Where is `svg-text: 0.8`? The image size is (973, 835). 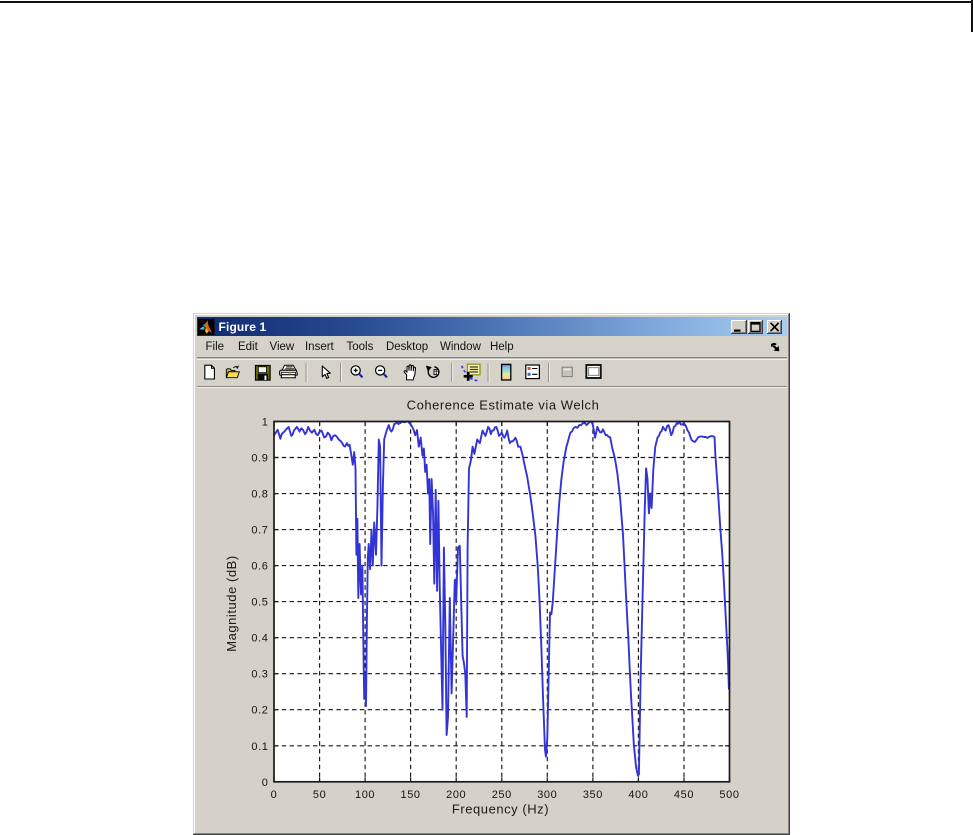 svg-text: 0.8 is located at coordinates (259, 495).